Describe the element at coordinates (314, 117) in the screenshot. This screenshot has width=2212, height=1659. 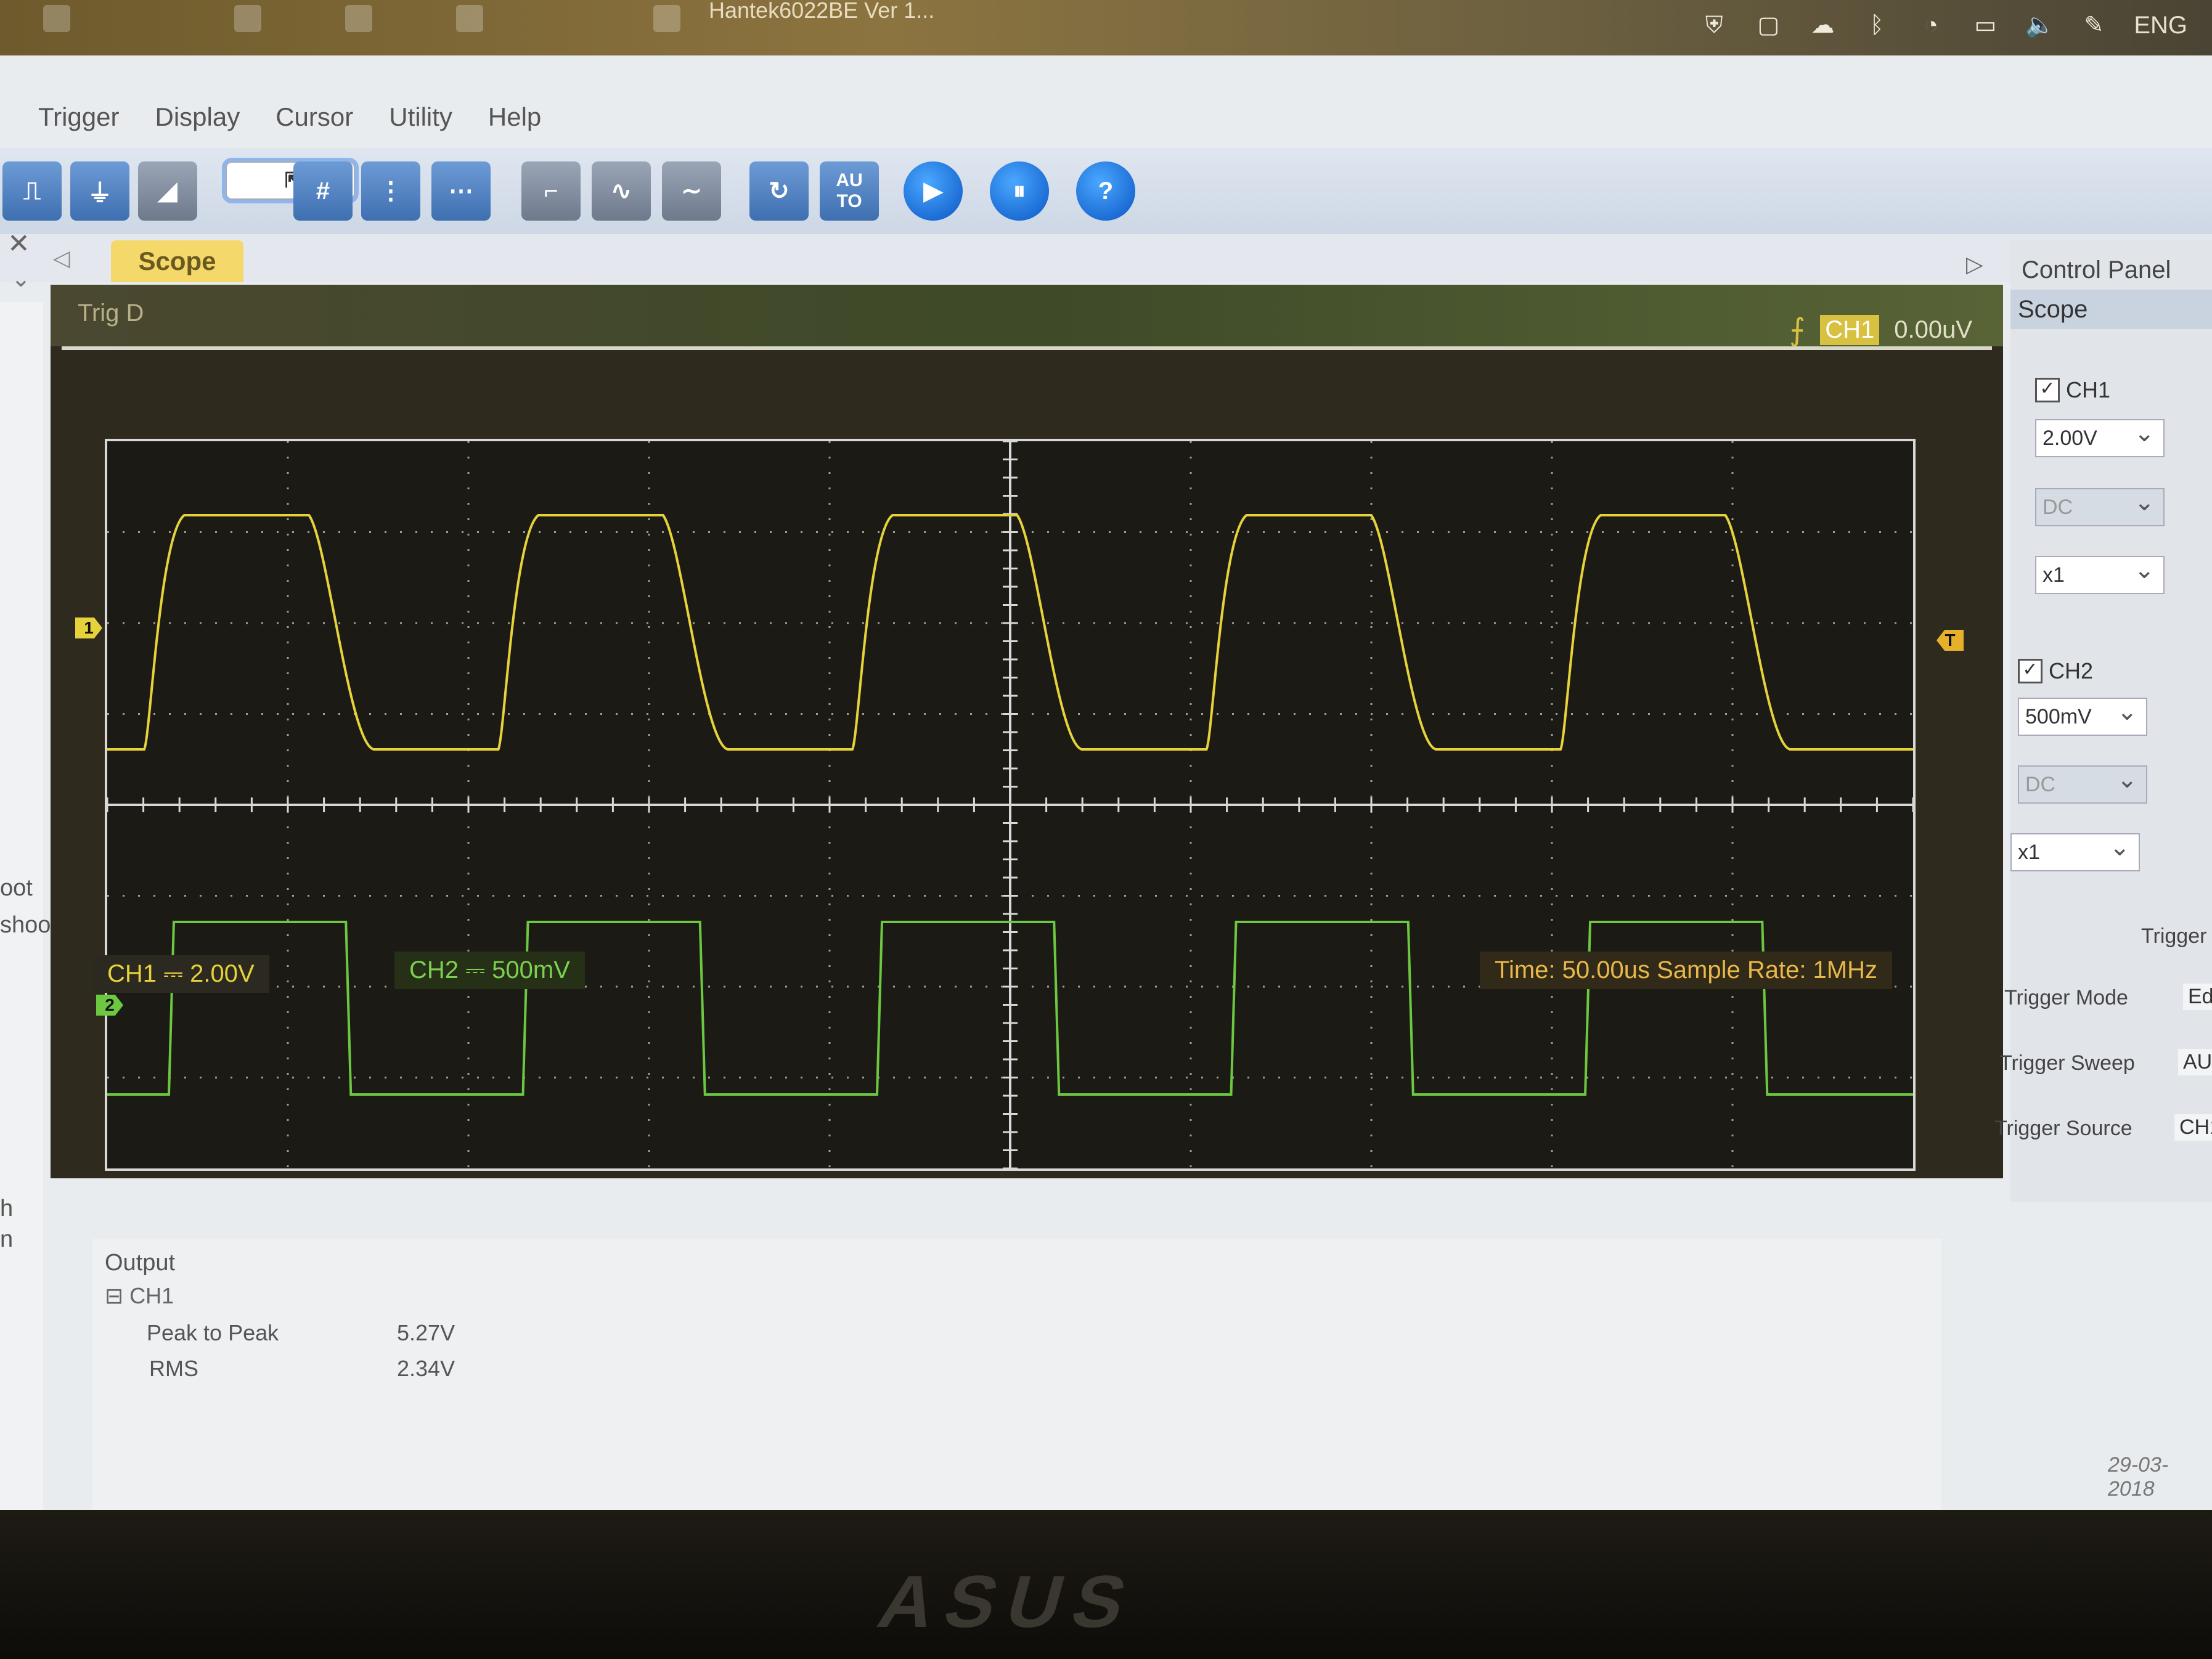
I see `menu-cursor: Cursor` at that location.